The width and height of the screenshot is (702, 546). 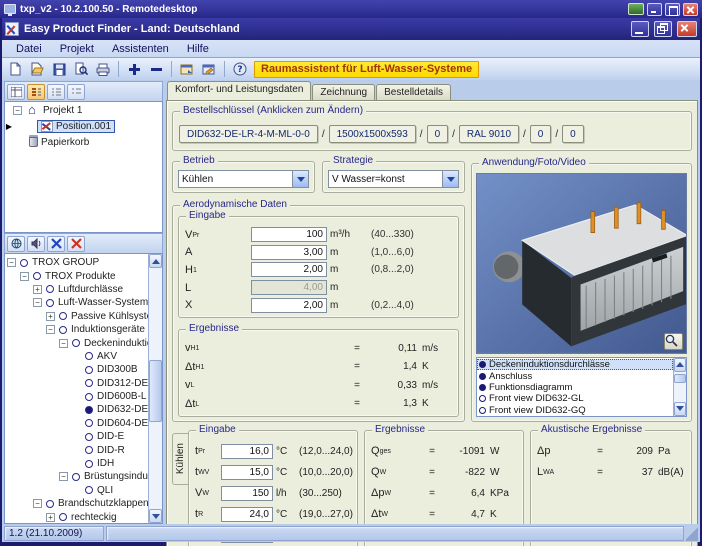 What do you see at coordinates (29, 49) in the screenshot?
I see `menu-item: Datei` at bounding box center [29, 49].